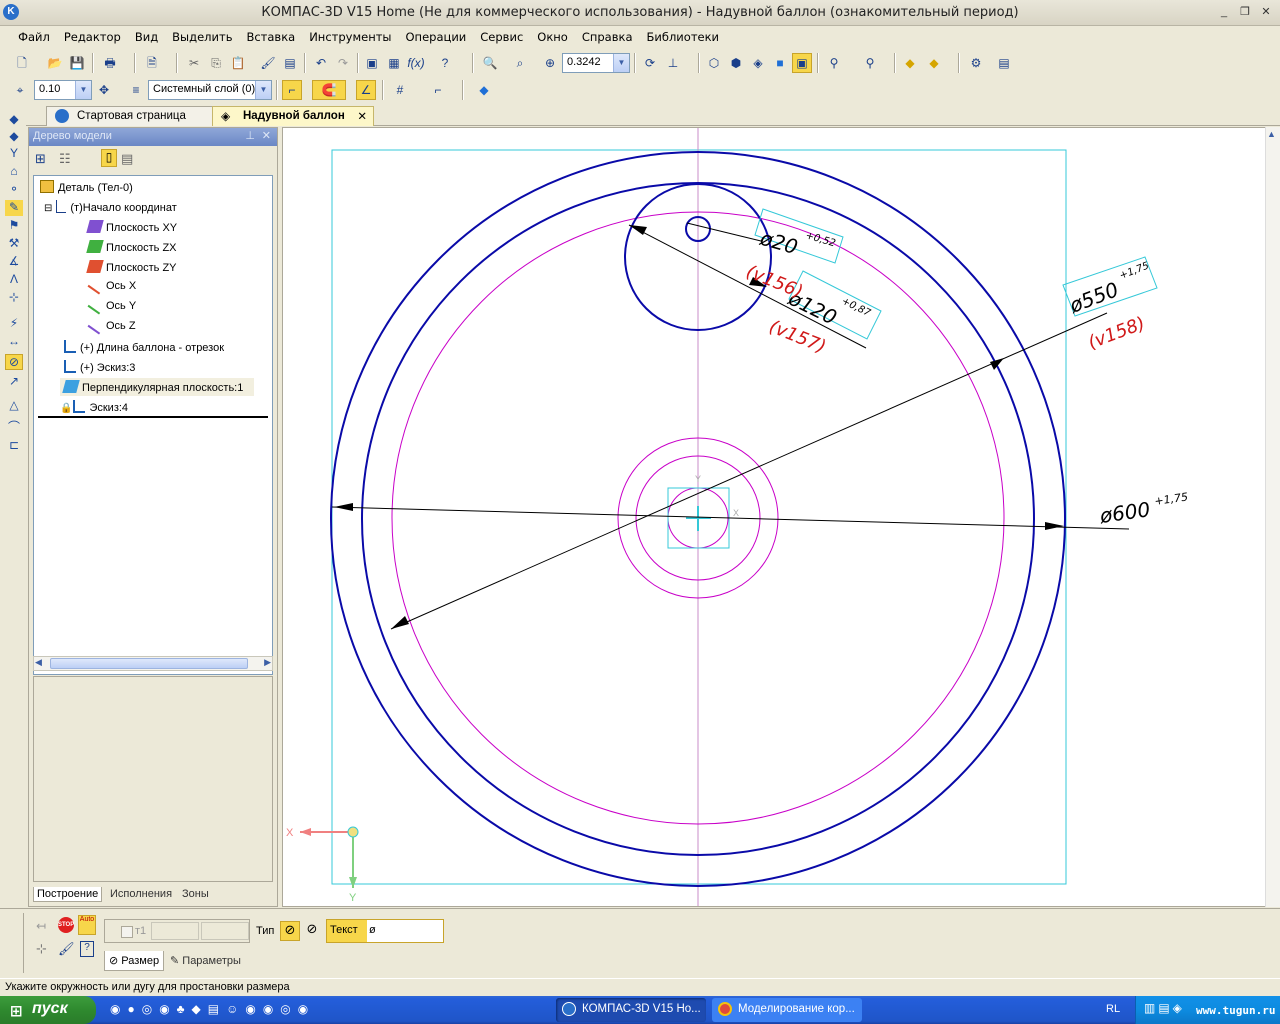  What do you see at coordinates (175, 931) in the screenshot?
I see `t1-x-field` at bounding box center [175, 931].